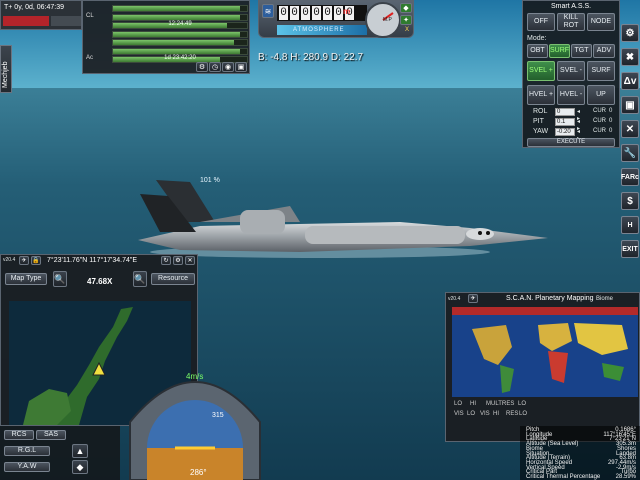 The image size is (640, 480). What do you see at coordinates (311, 57) in the screenshot?
I see `bdr-readout: B: -4.8 H: 280.9 D: 22.7` at bounding box center [311, 57].